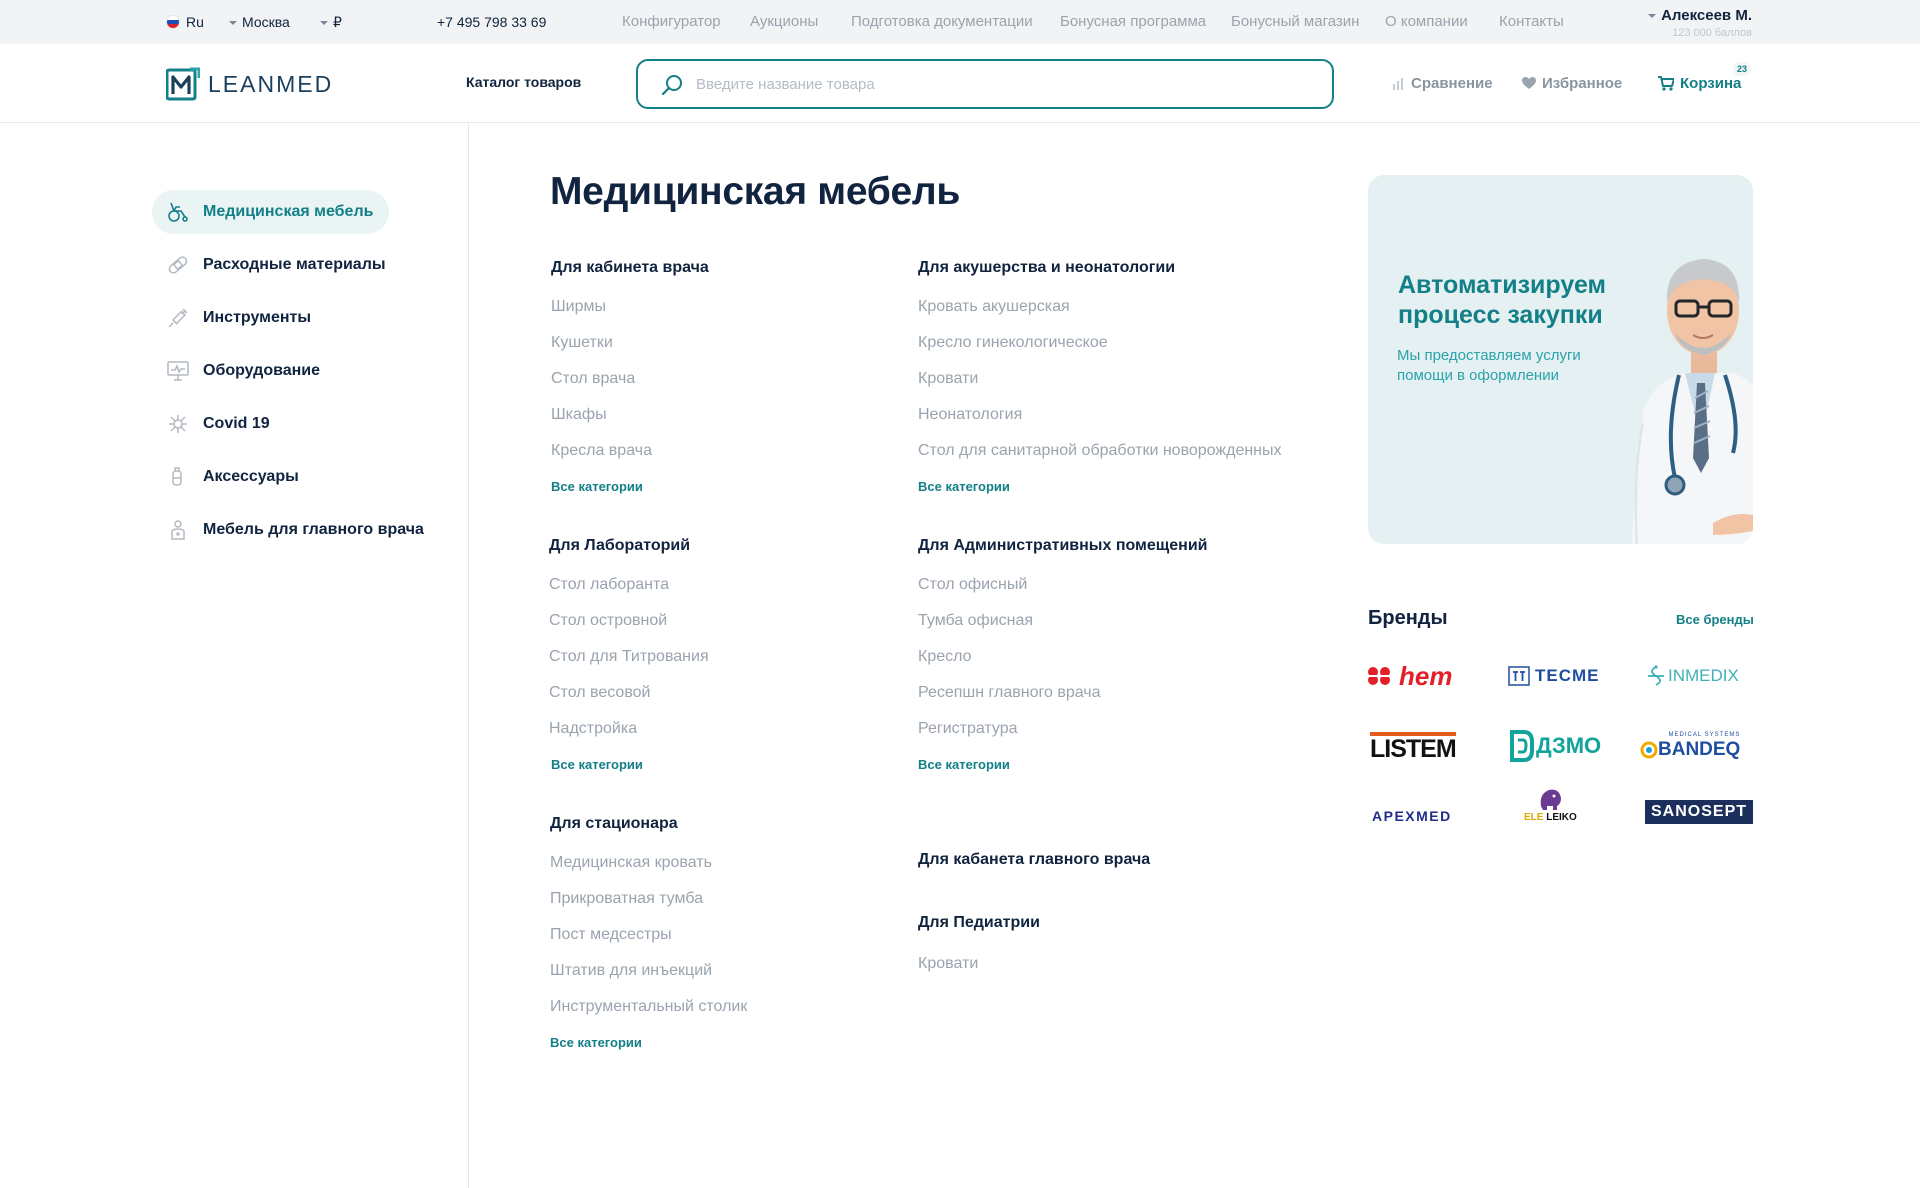 The image size is (1920, 1188). I want to click on list-item: Ресепшн главного врача, so click(1063, 701).